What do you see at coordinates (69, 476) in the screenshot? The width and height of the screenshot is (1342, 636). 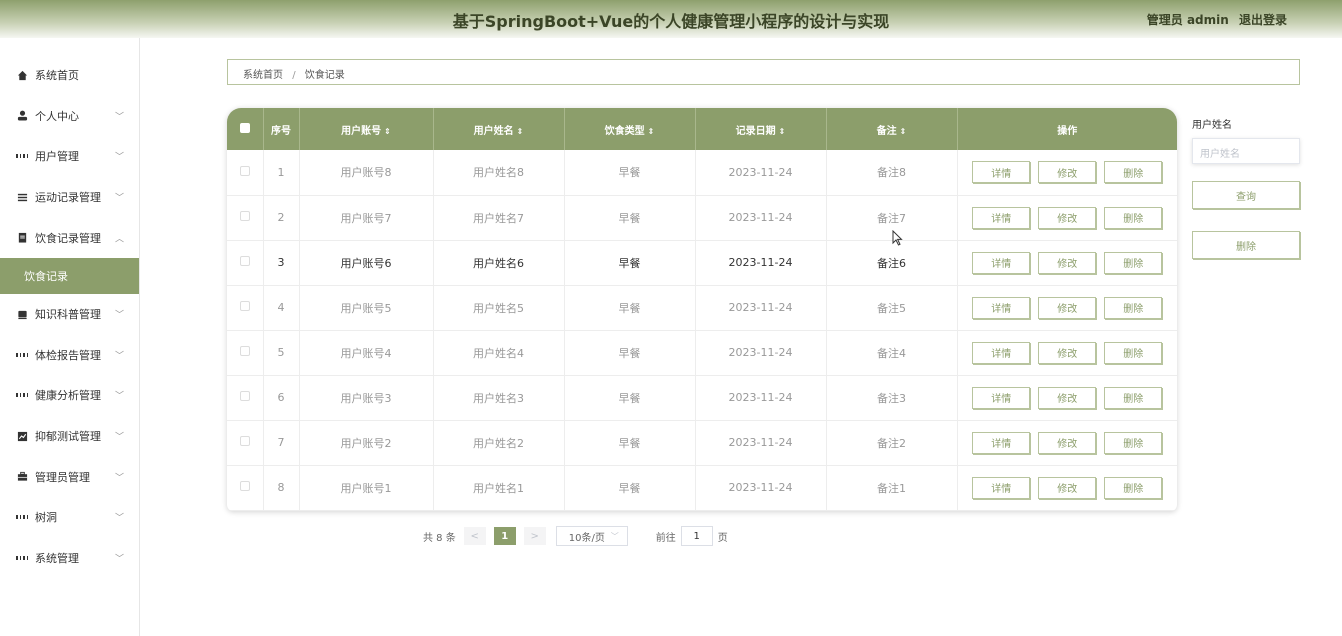 I see `sidebar-item-admins: 管理员管理 ﹀` at bounding box center [69, 476].